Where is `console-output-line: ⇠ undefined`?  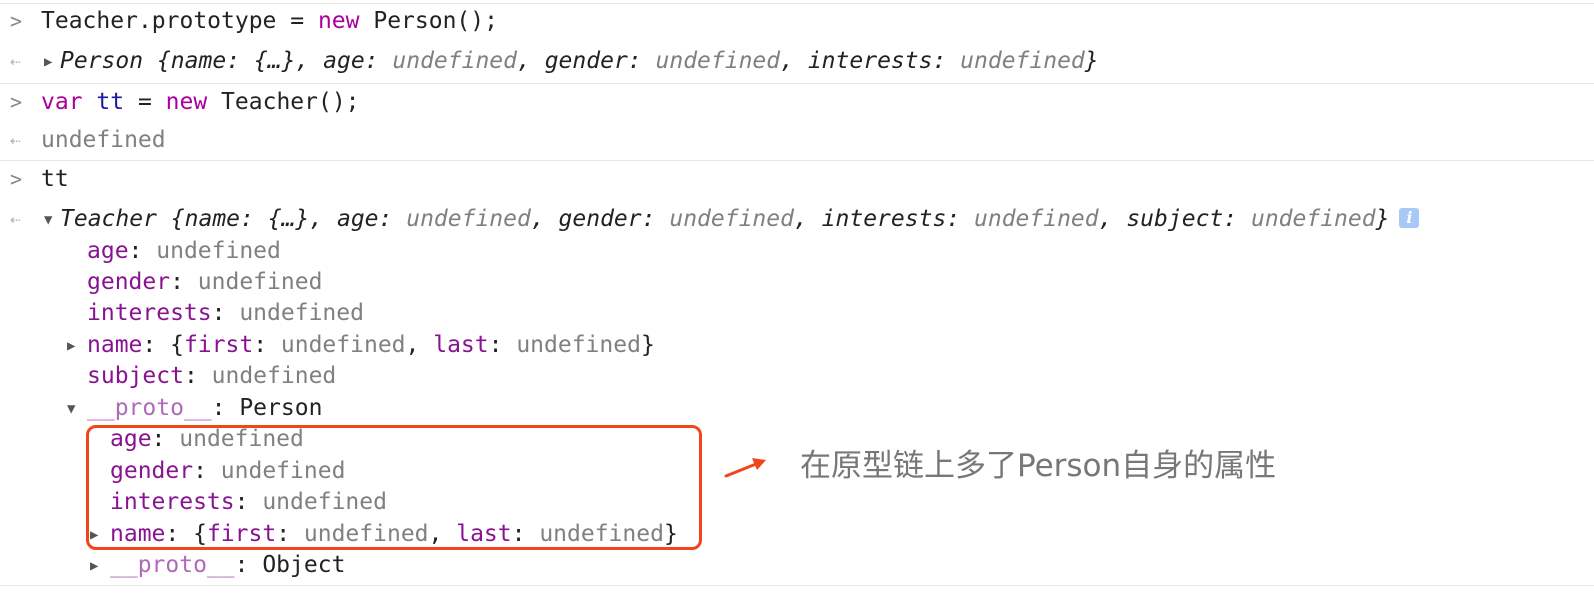 console-output-line: ⇠ undefined is located at coordinates (797, 140).